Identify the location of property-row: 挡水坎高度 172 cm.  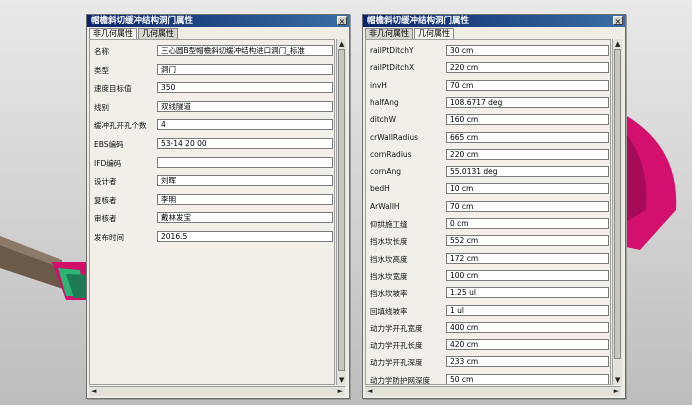
(488, 259).